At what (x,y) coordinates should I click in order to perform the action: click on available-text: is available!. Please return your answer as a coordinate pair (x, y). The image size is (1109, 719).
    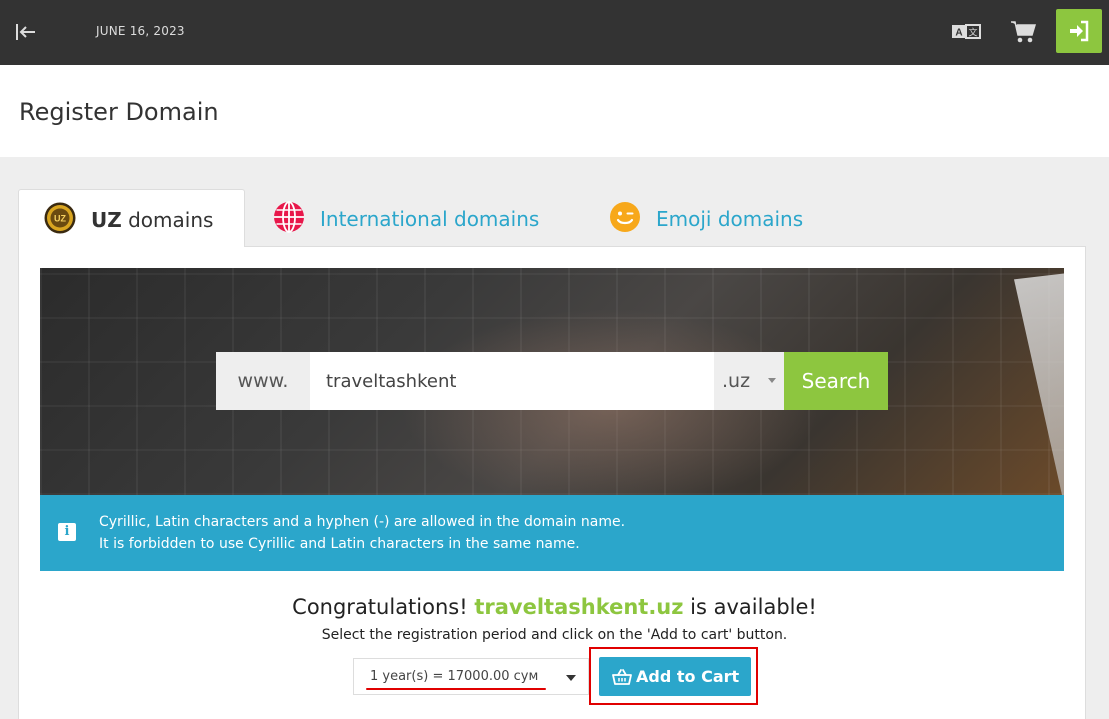
    Looking at the image, I should click on (753, 607).